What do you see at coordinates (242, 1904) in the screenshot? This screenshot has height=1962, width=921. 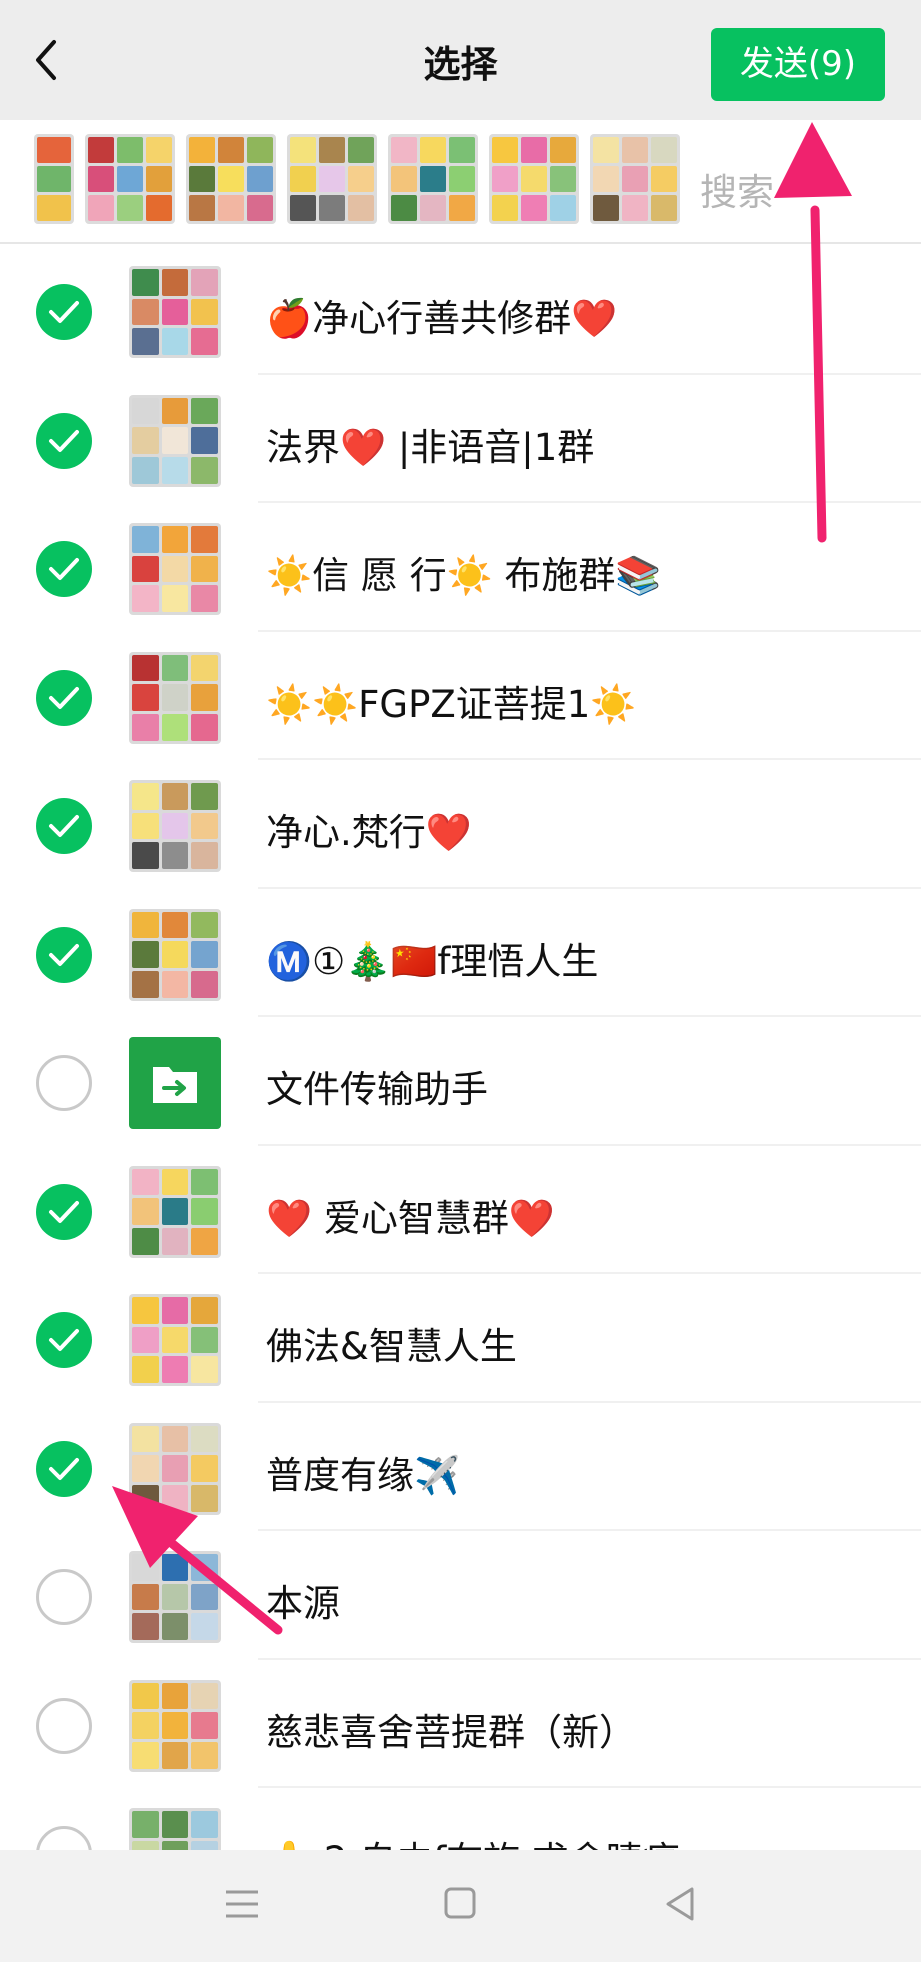 I see `menu-icon` at bounding box center [242, 1904].